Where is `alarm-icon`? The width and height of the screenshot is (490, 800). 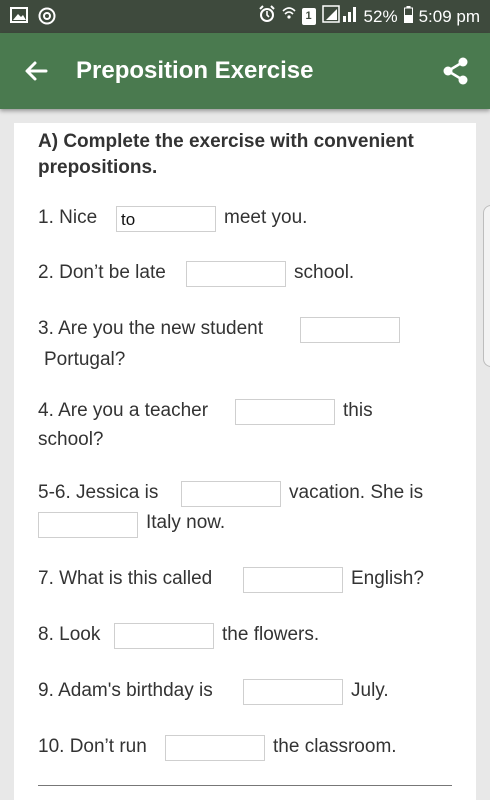 alarm-icon is located at coordinates (267, 16).